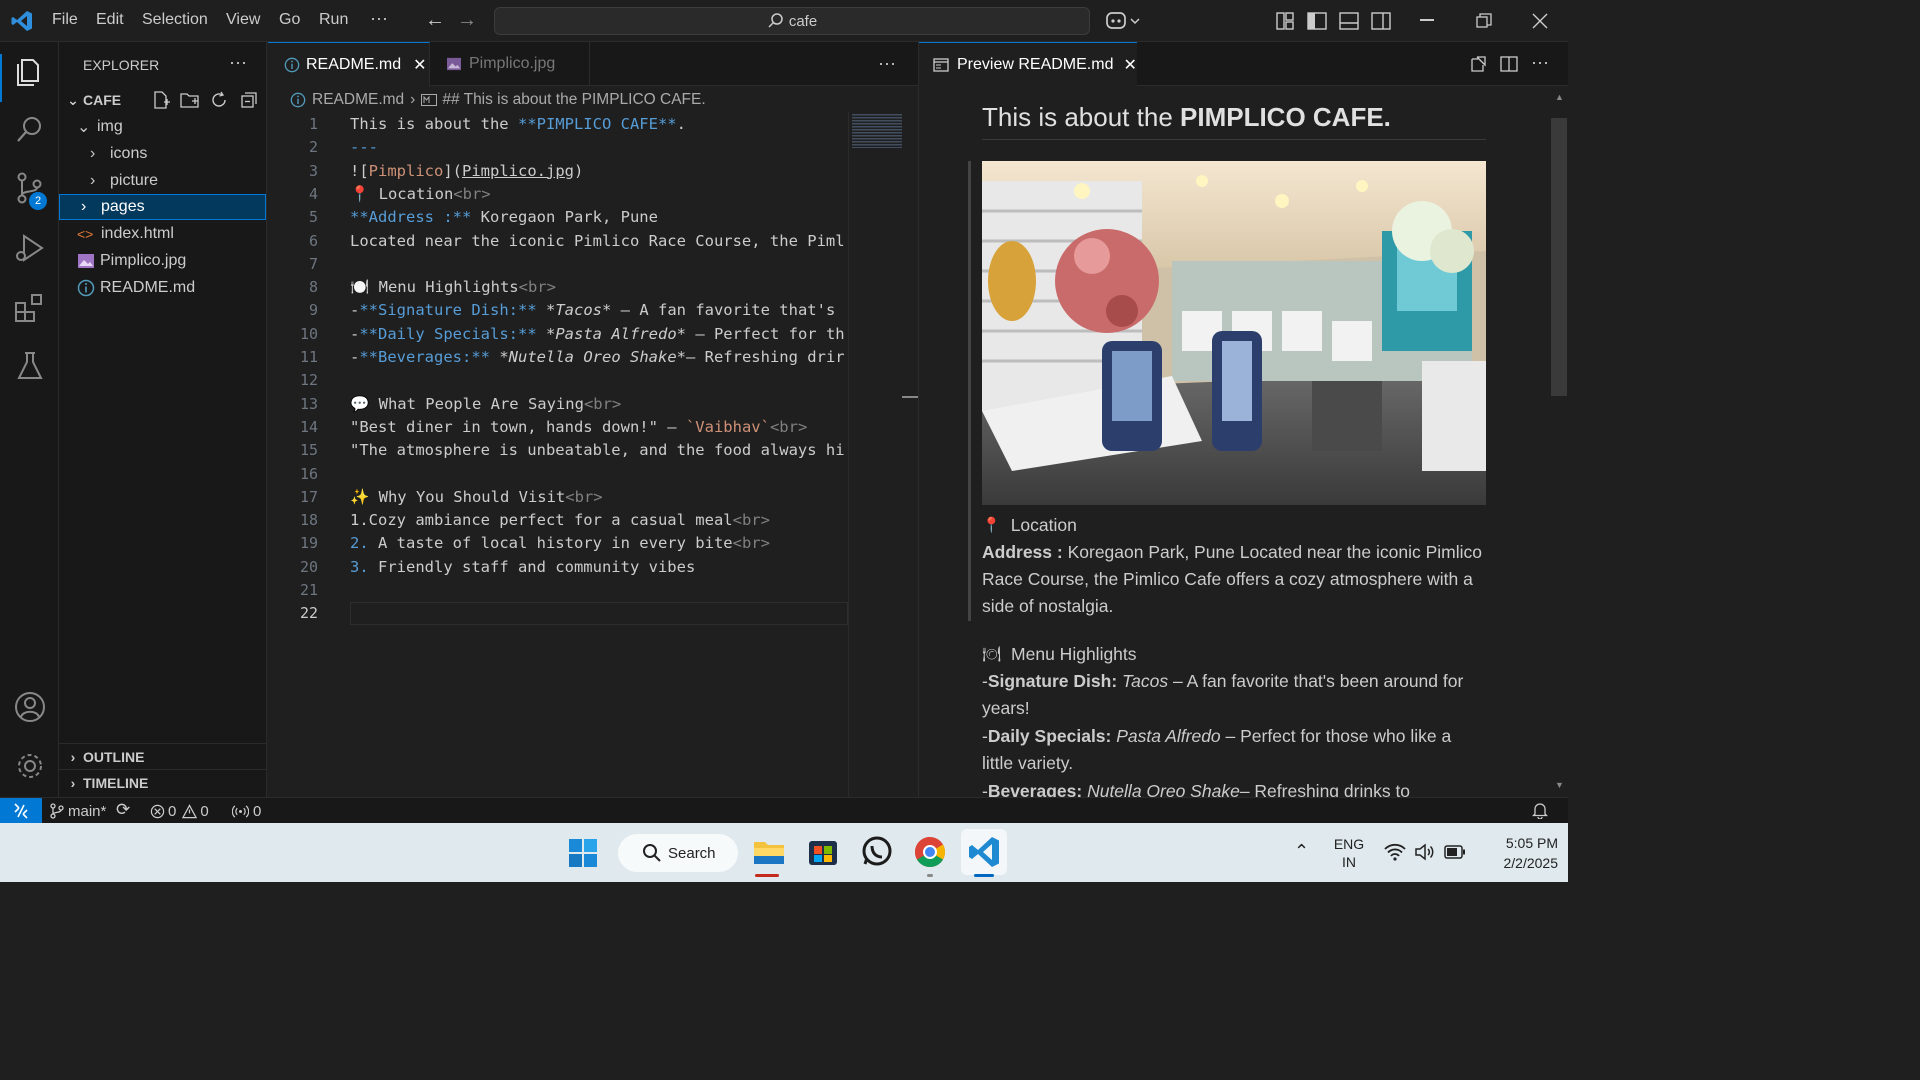  I want to click on toggle-primary-sidebar-icon, so click(1317, 21).